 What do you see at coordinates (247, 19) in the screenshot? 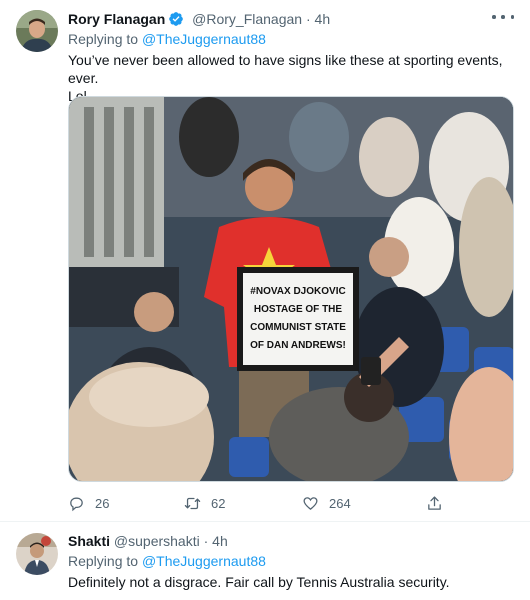
I see `handle: @Rory_Flanagan` at bounding box center [247, 19].